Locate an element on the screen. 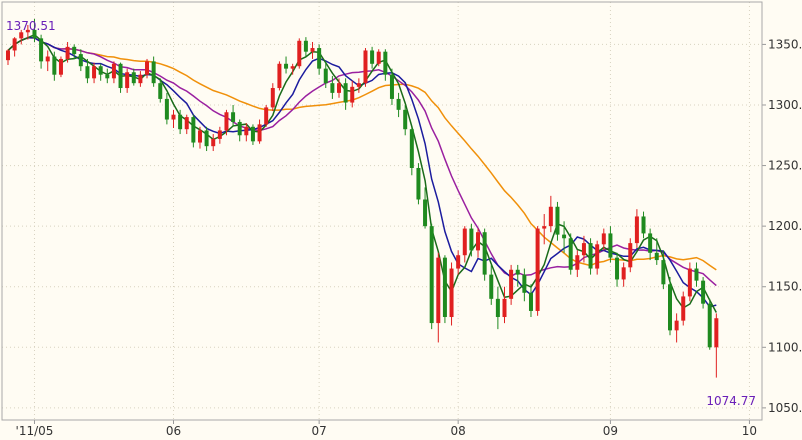 This screenshot has height=440, width=802. low-label: 1074.77 is located at coordinates (731, 401).